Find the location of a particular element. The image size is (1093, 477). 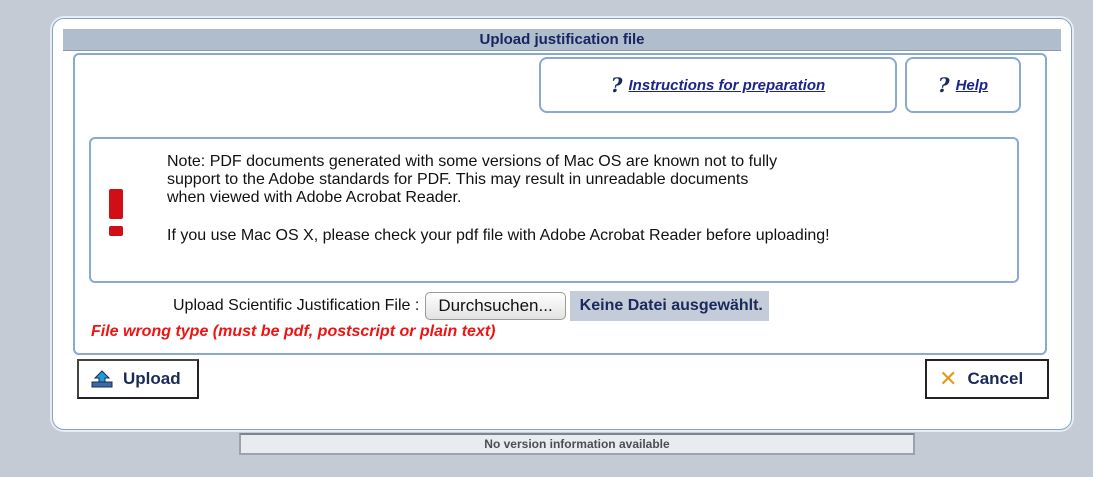

cancel-icon: ✕ is located at coordinates (948, 379).